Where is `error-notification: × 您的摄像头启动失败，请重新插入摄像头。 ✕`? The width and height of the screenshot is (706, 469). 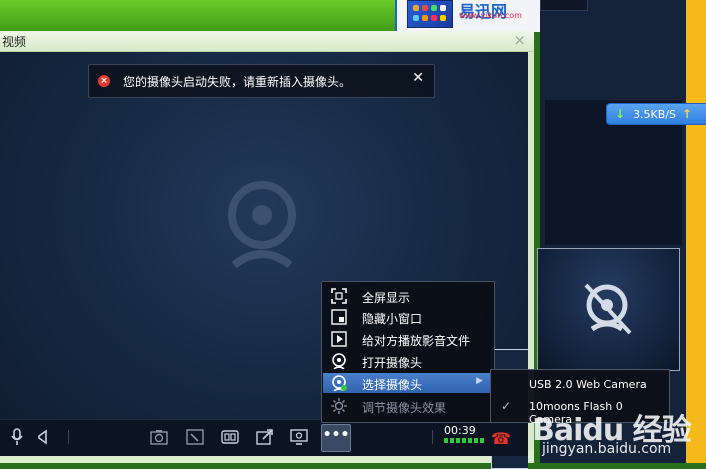
error-notification: × 您的摄像头启动失败，请重新插入摄像头。 ✕ is located at coordinates (261, 81).